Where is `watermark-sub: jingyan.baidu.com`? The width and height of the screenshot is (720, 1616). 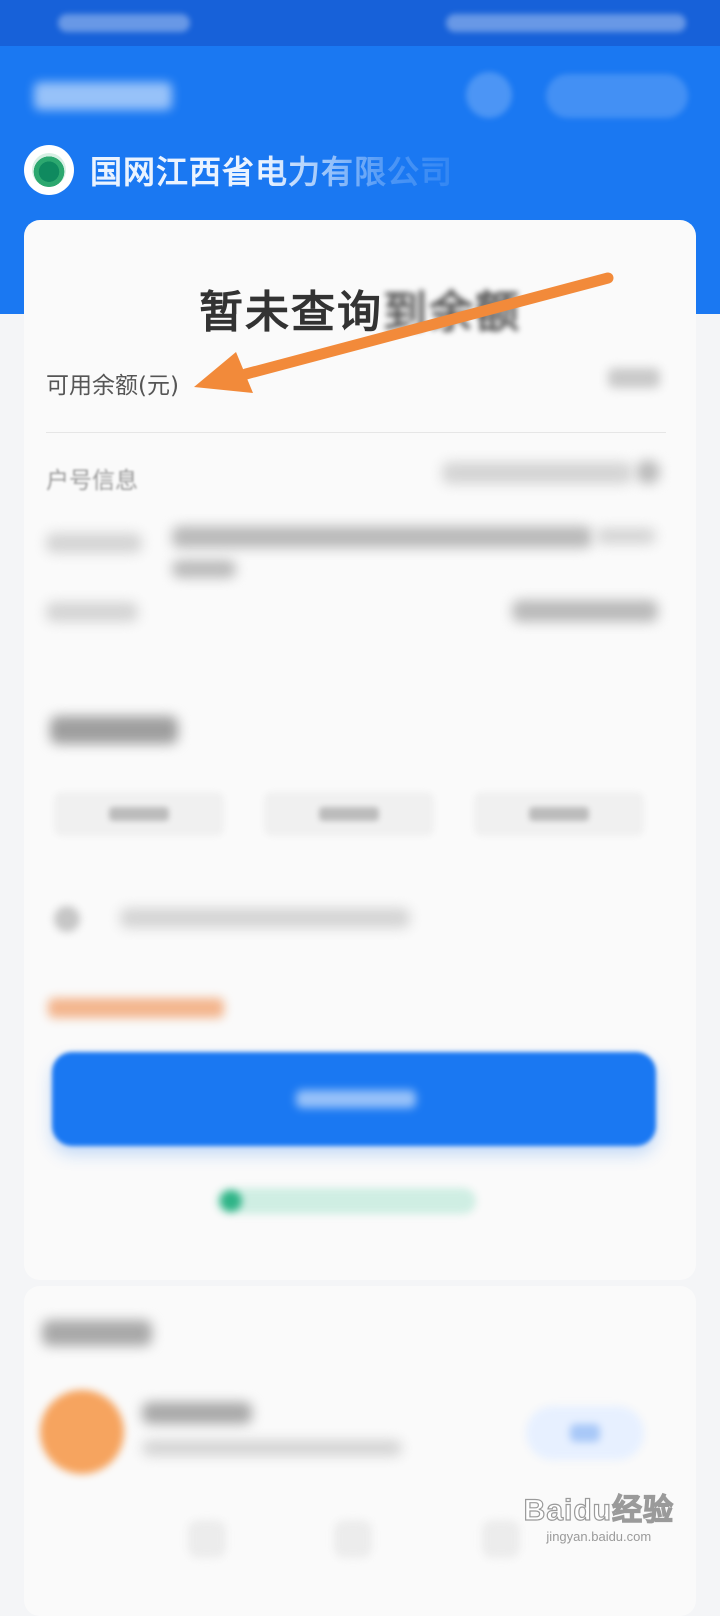 watermark-sub: jingyan.baidu.com is located at coordinates (599, 1536).